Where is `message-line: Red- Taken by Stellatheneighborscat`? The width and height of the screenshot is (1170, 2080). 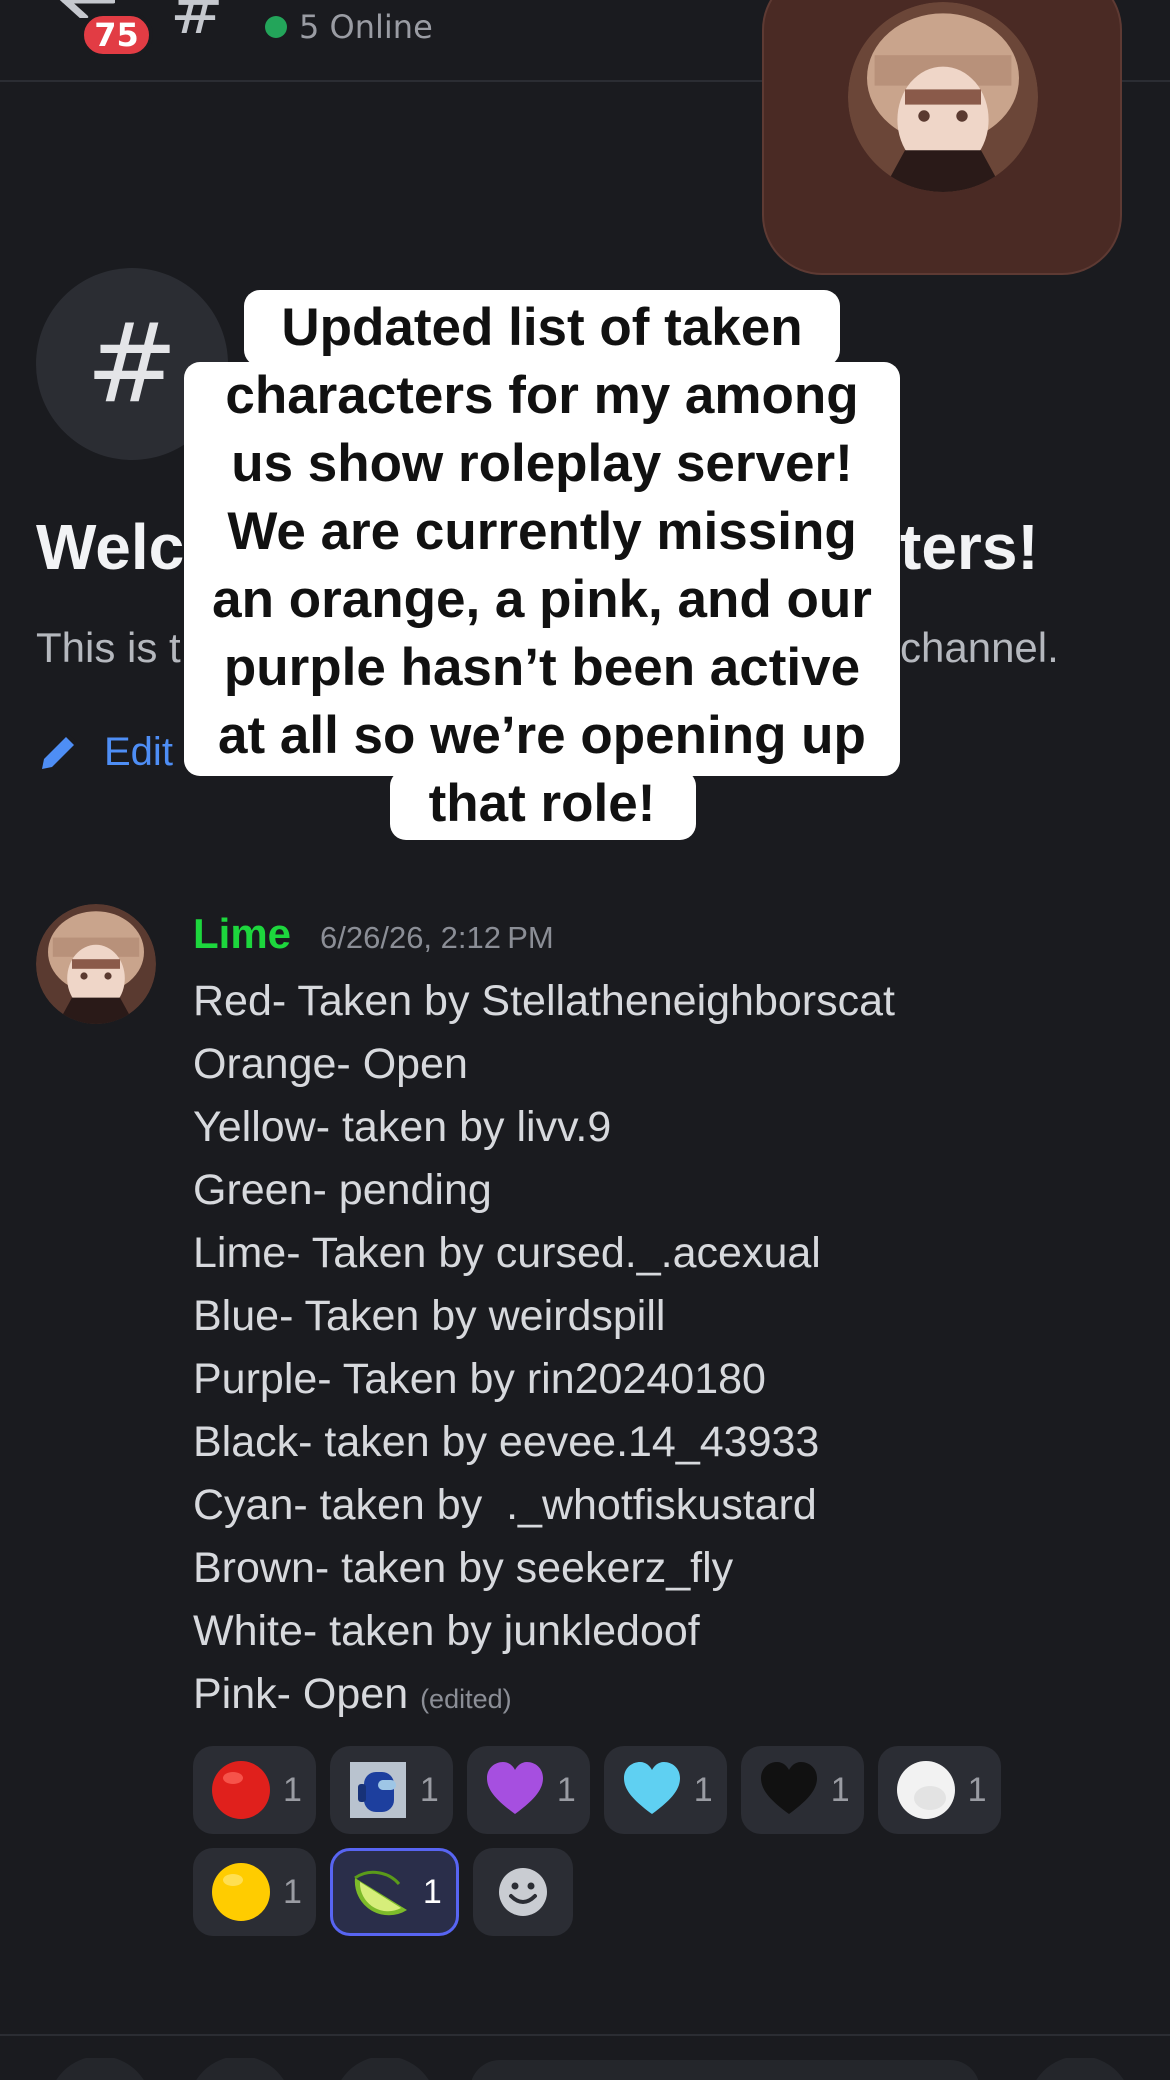 message-line: Red- Taken by Stellatheneighborscat is located at coordinates (544, 1001).